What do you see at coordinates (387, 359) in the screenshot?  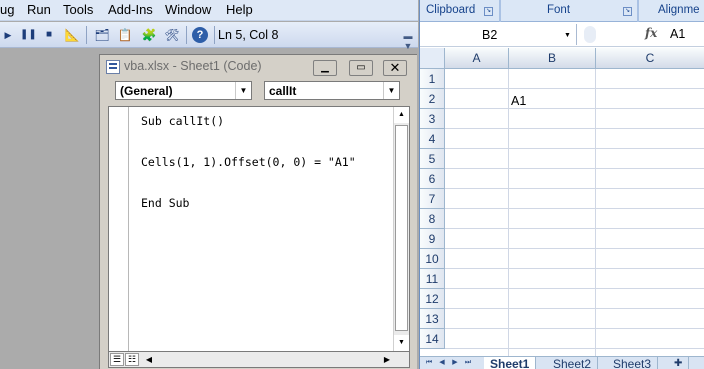 I see `scroll-right-icon: ▶` at bounding box center [387, 359].